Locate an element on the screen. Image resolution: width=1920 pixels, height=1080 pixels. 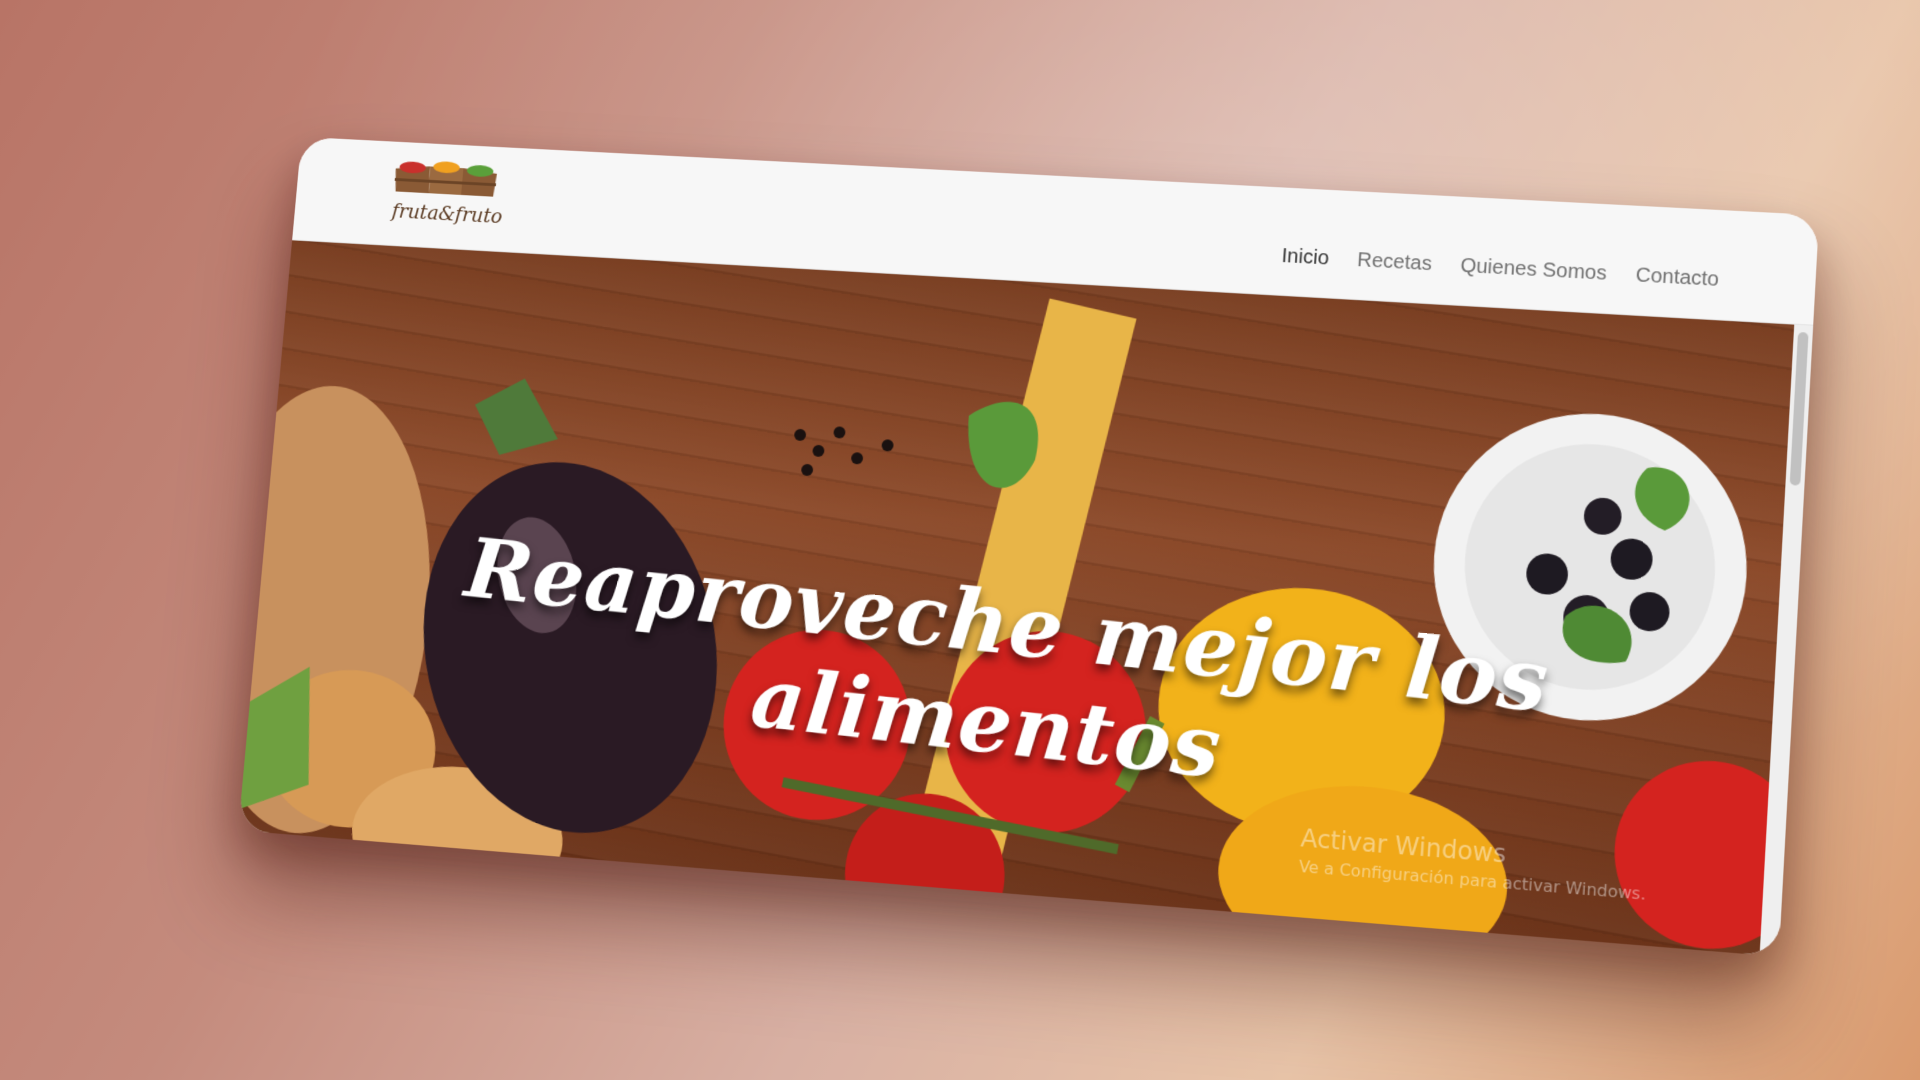
logo-wordmark: fruta&fruto is located at coordinates (447, 213).